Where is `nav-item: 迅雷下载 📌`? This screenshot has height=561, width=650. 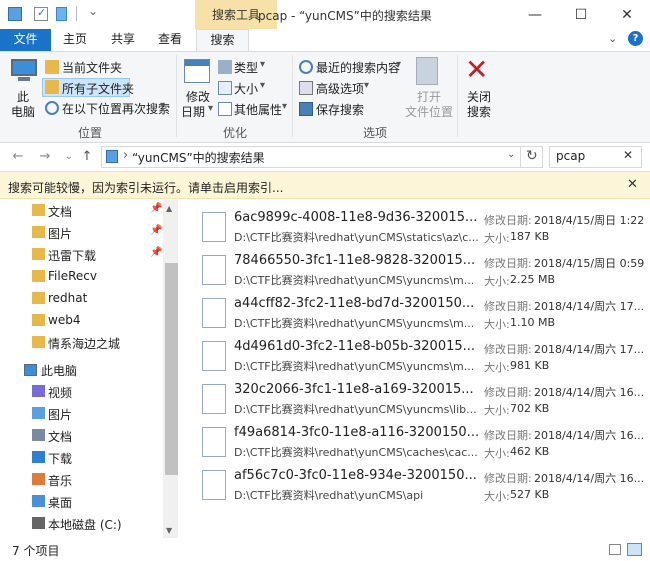 nav-item: 迅雷下载 📌 is located at coordinates (85, 255).